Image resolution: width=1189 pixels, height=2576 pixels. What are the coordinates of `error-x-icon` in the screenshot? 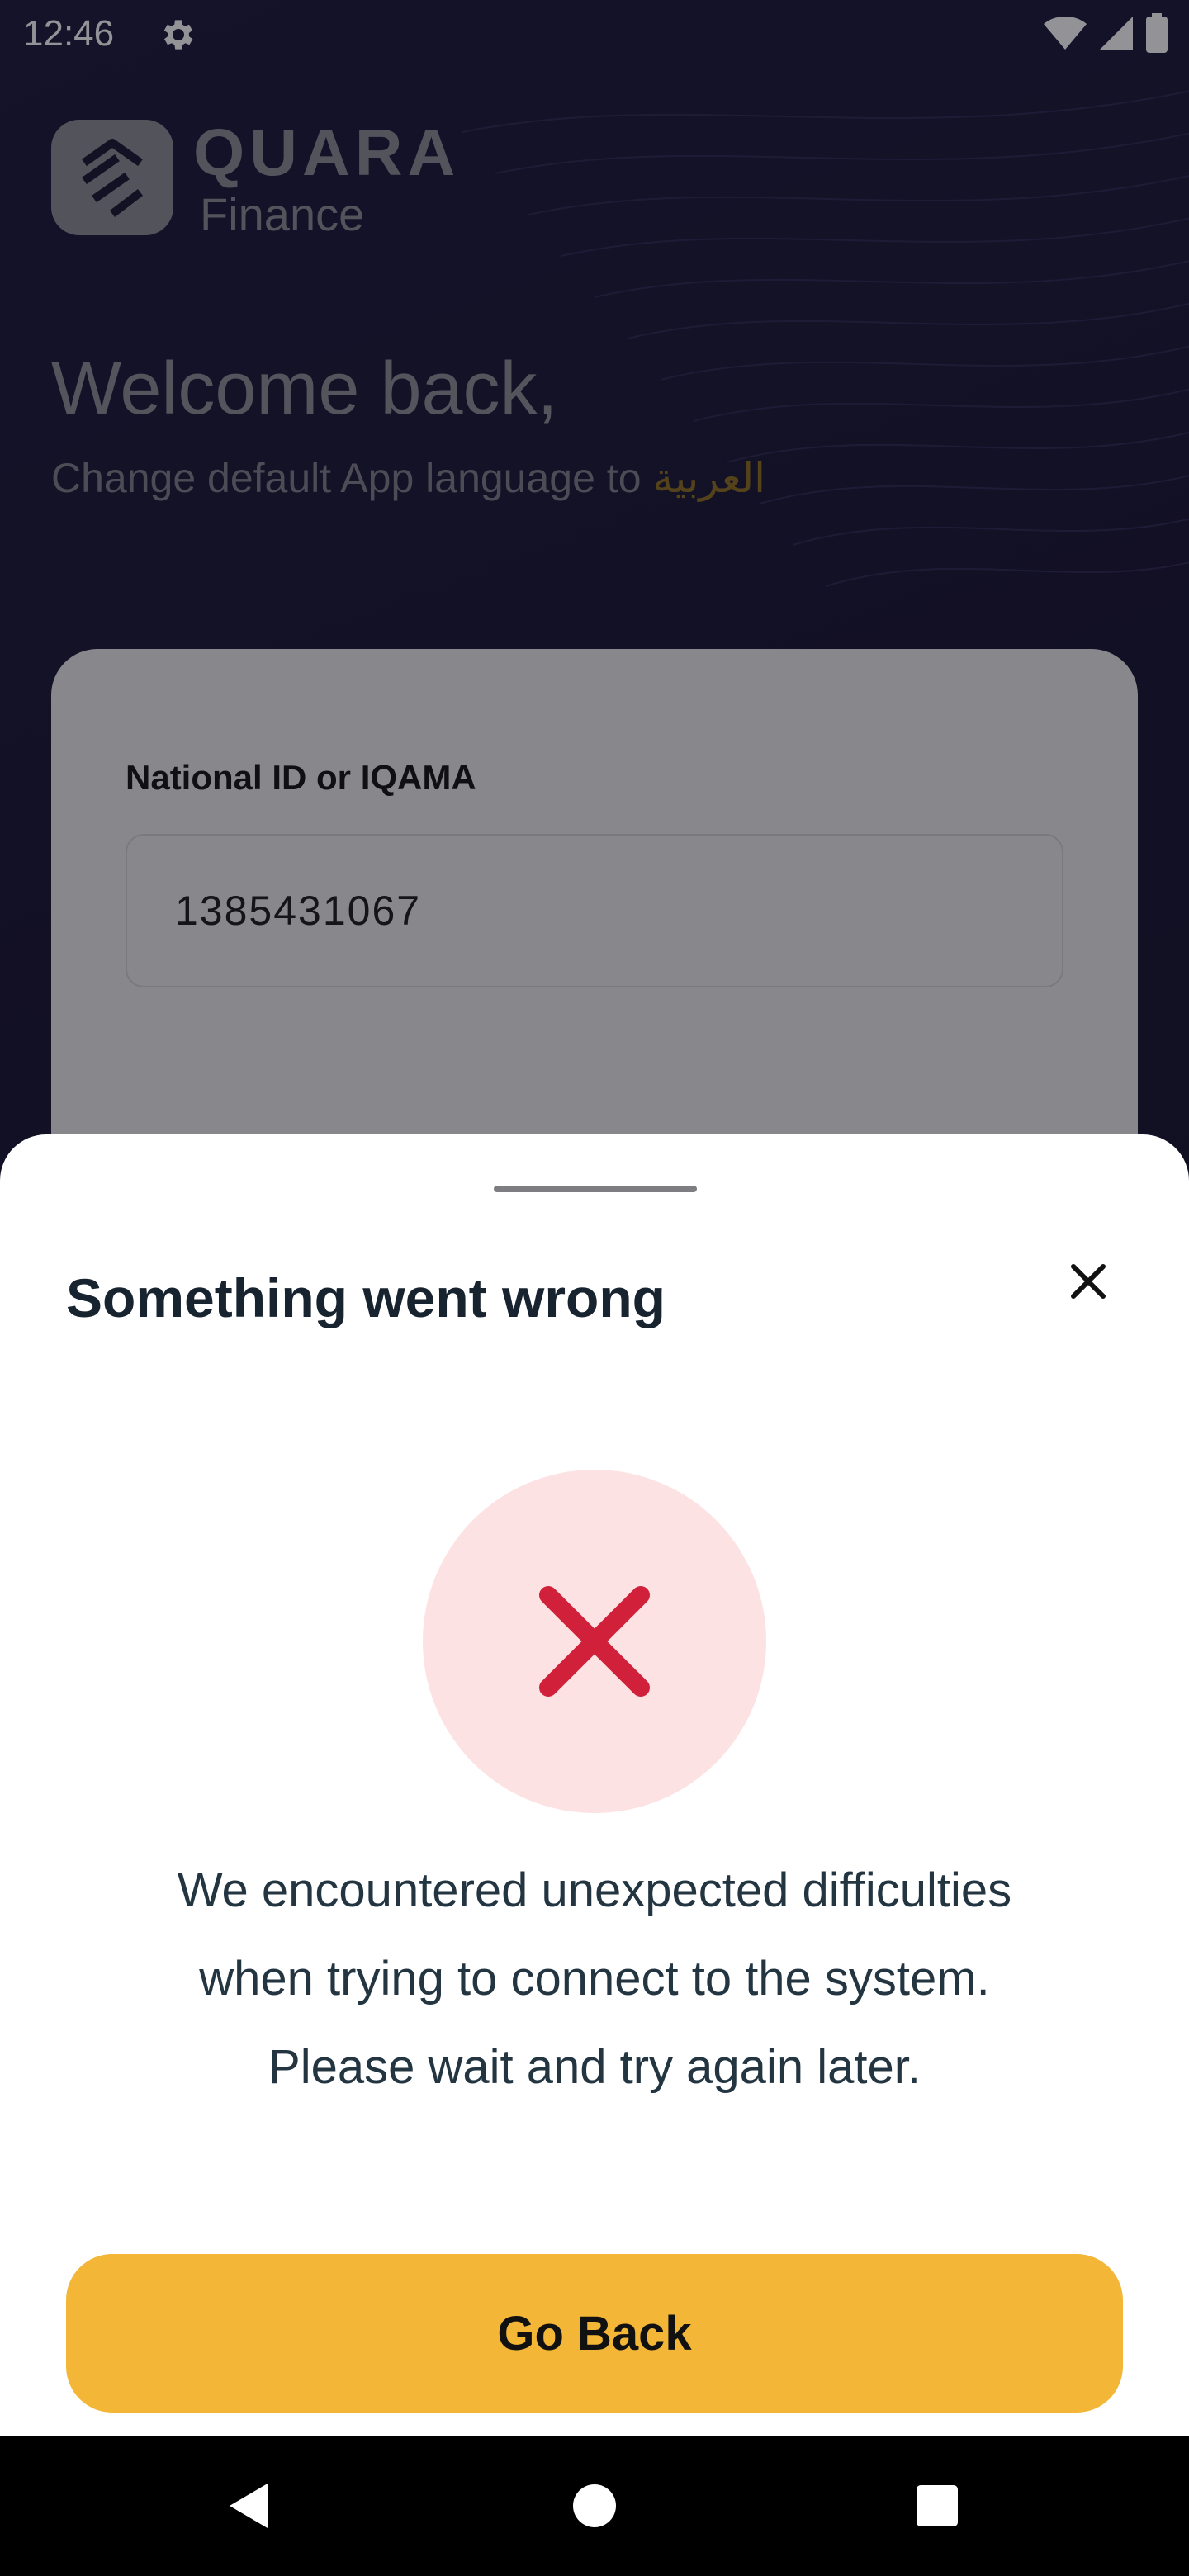 It's located at (594, 1641).